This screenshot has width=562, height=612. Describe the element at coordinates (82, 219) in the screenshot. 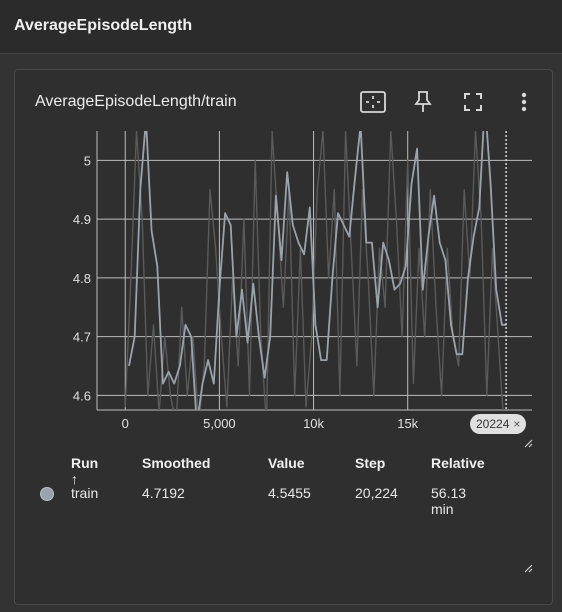

I see `y-tick-label: 4.9` at that location.